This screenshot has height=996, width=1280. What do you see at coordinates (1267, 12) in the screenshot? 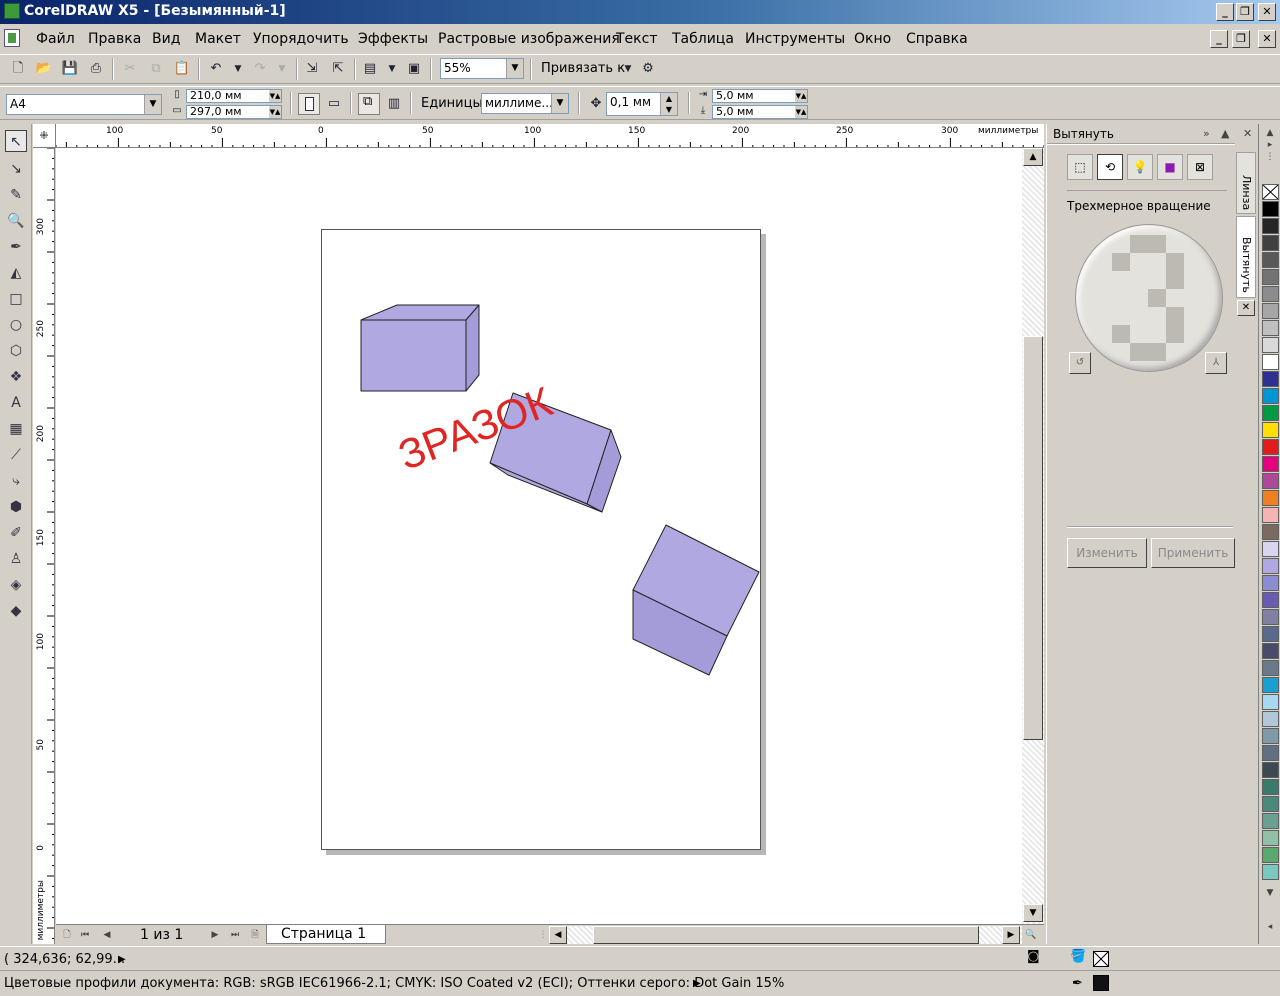
I see `close-button: ✕` at bounding box center [1267, 12].